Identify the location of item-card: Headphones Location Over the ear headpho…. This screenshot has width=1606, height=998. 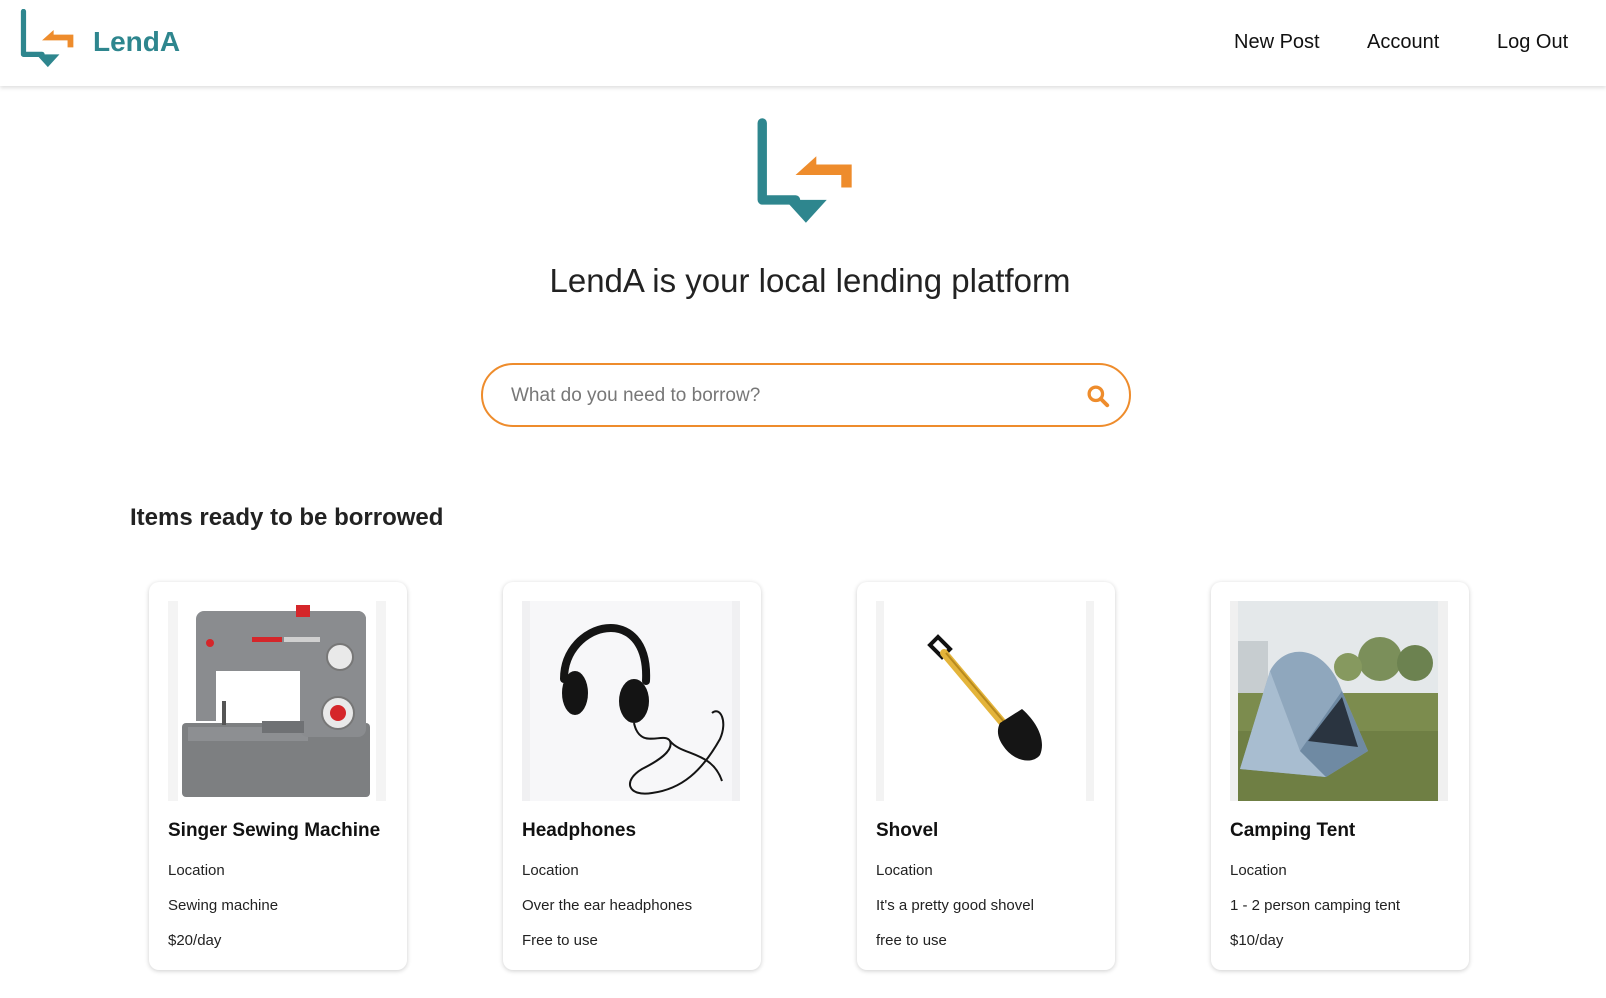
(632, 776).